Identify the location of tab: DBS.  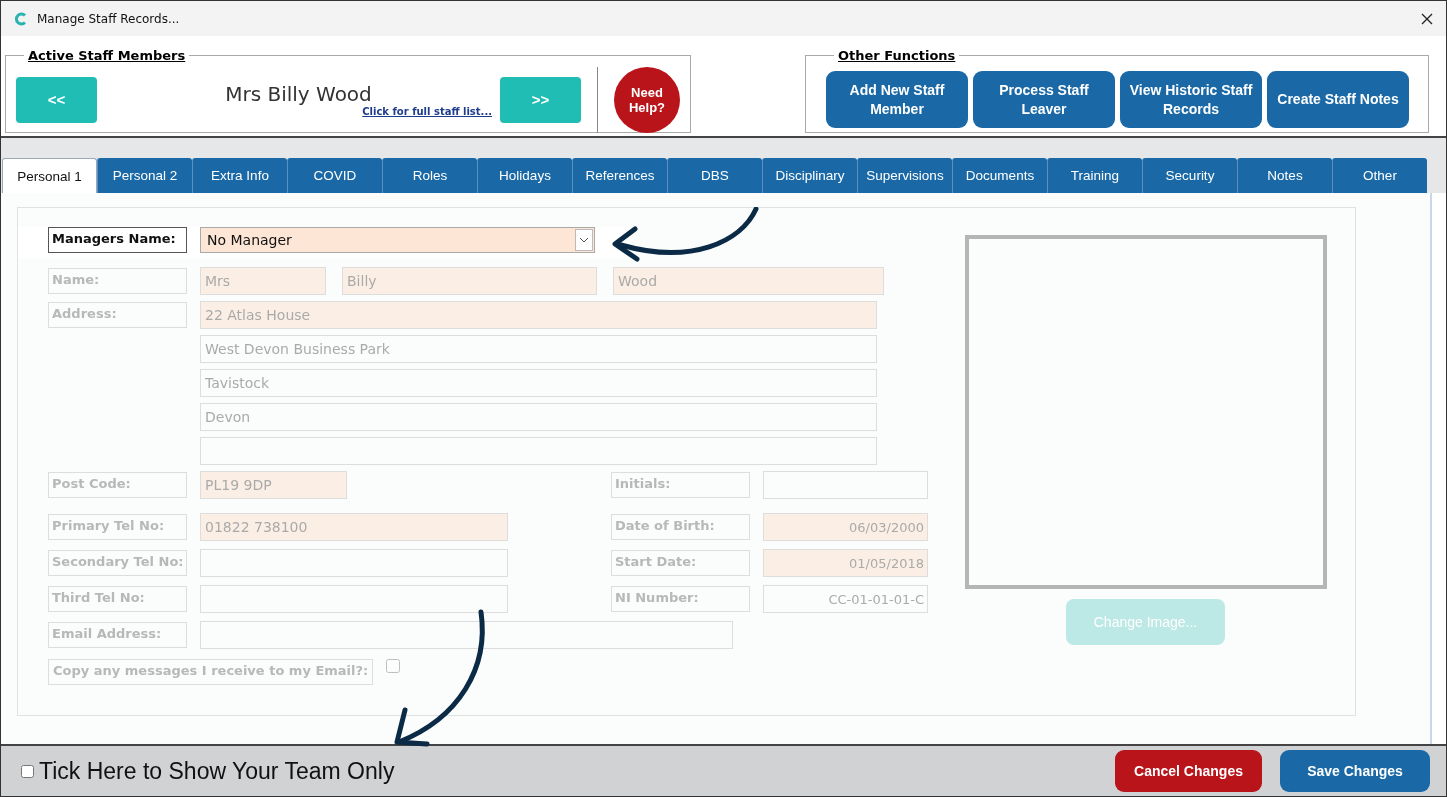
(714, 175).